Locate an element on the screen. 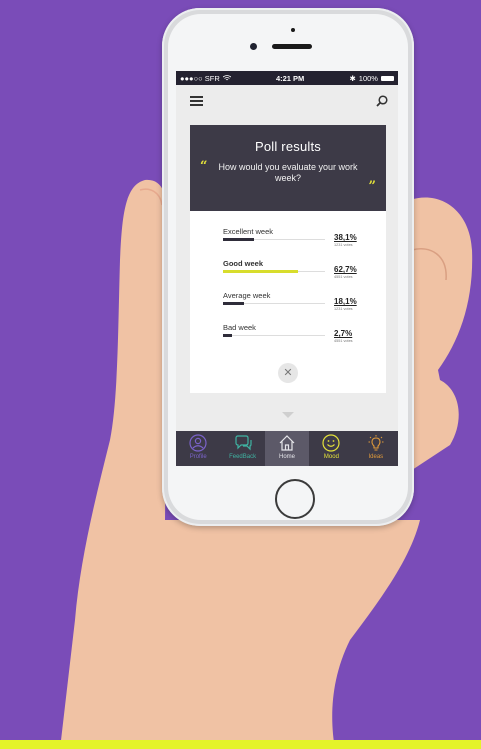 The image size is (481, 749). chevron-down-icon is located at coordinates (288, 415).